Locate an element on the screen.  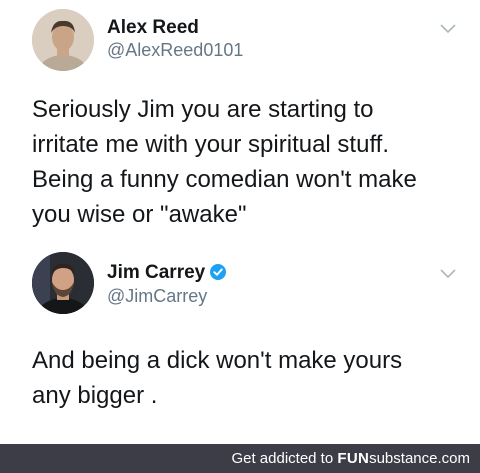
watermark-footer: Get addicted to FUNsubstance.com is located at coordinates (240, 458).